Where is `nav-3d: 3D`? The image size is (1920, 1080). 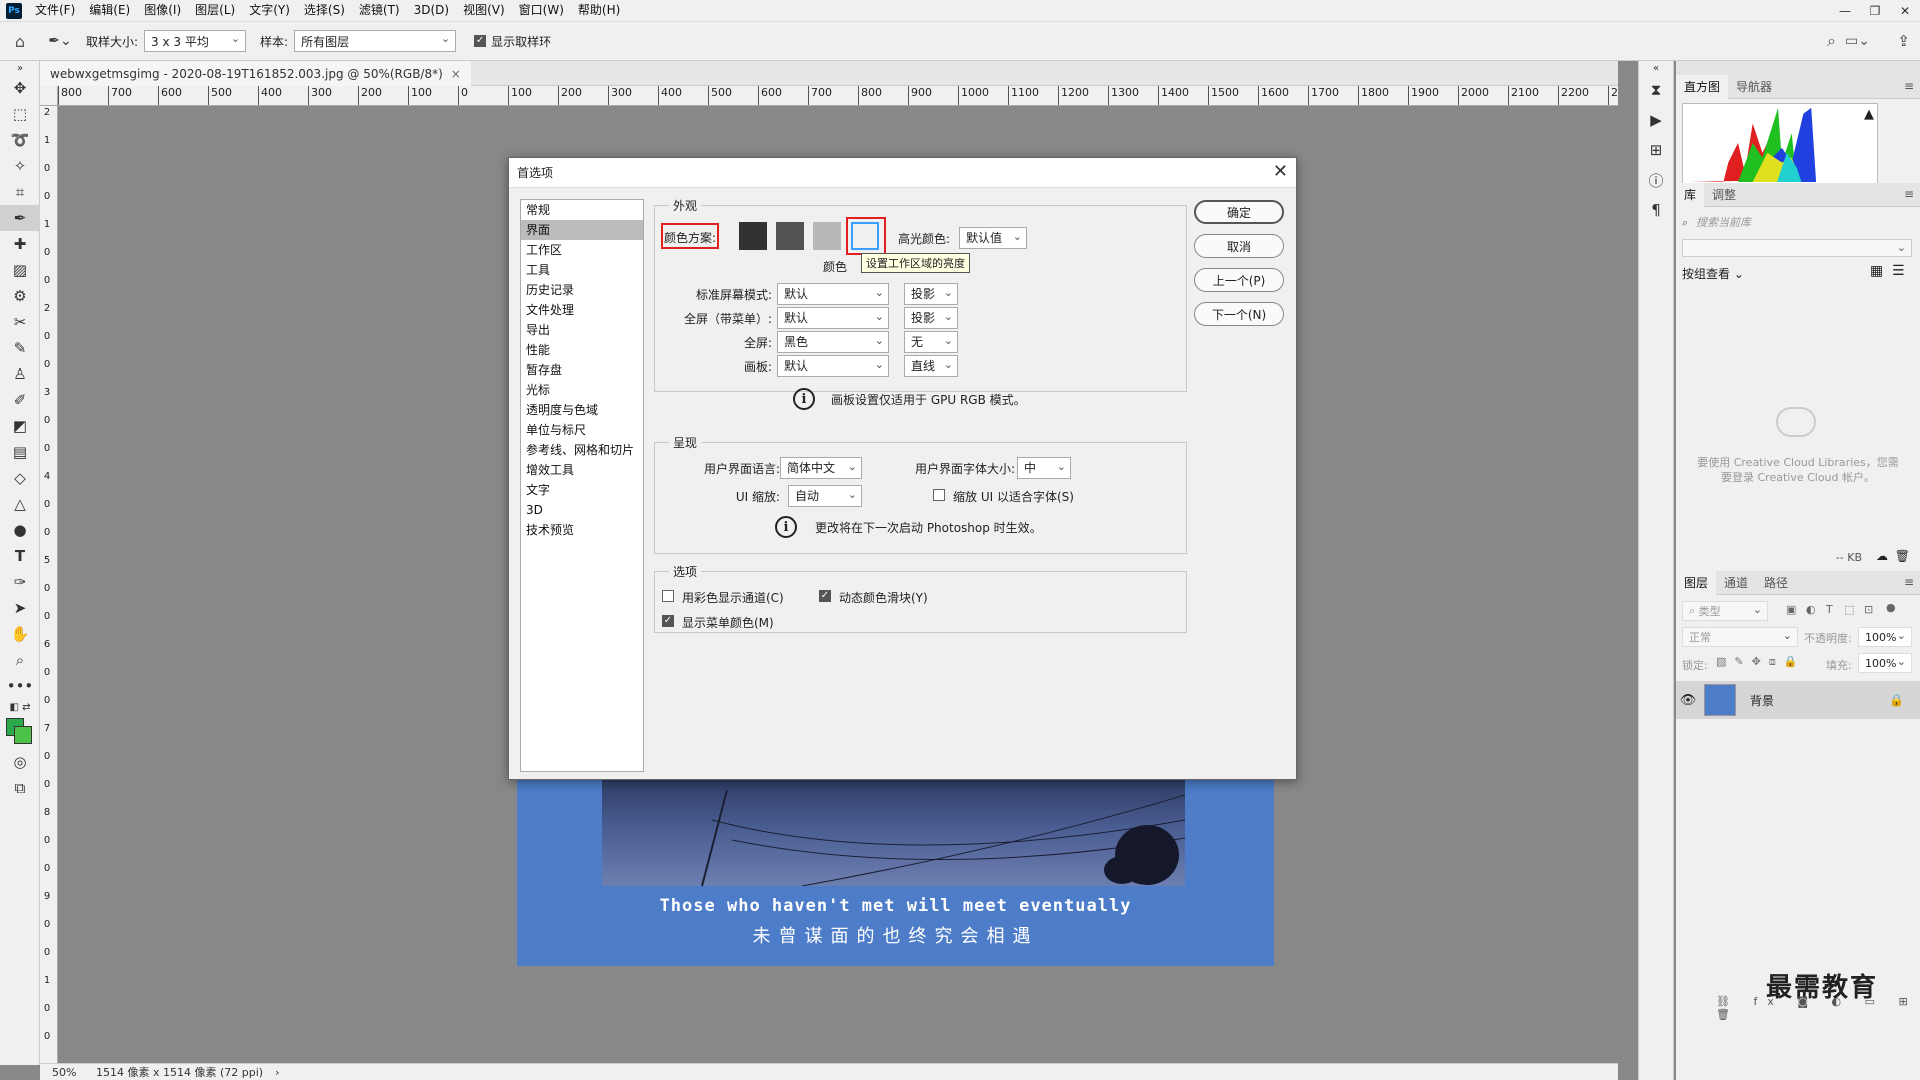 nav-3d: 3D is located at coordinates (582, 510).